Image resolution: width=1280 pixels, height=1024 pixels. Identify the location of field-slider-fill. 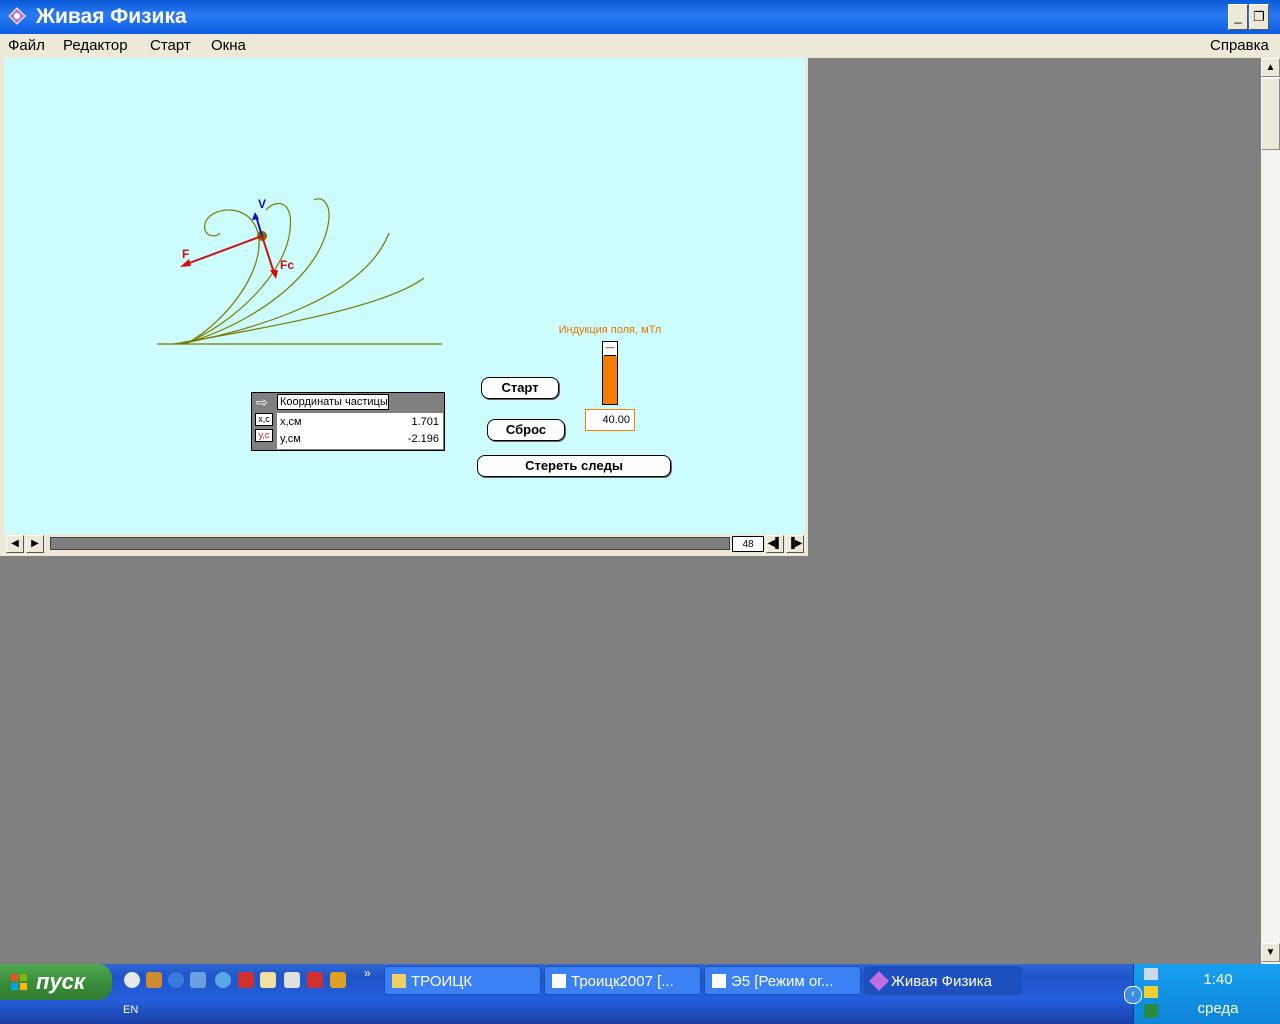
(610, 379).